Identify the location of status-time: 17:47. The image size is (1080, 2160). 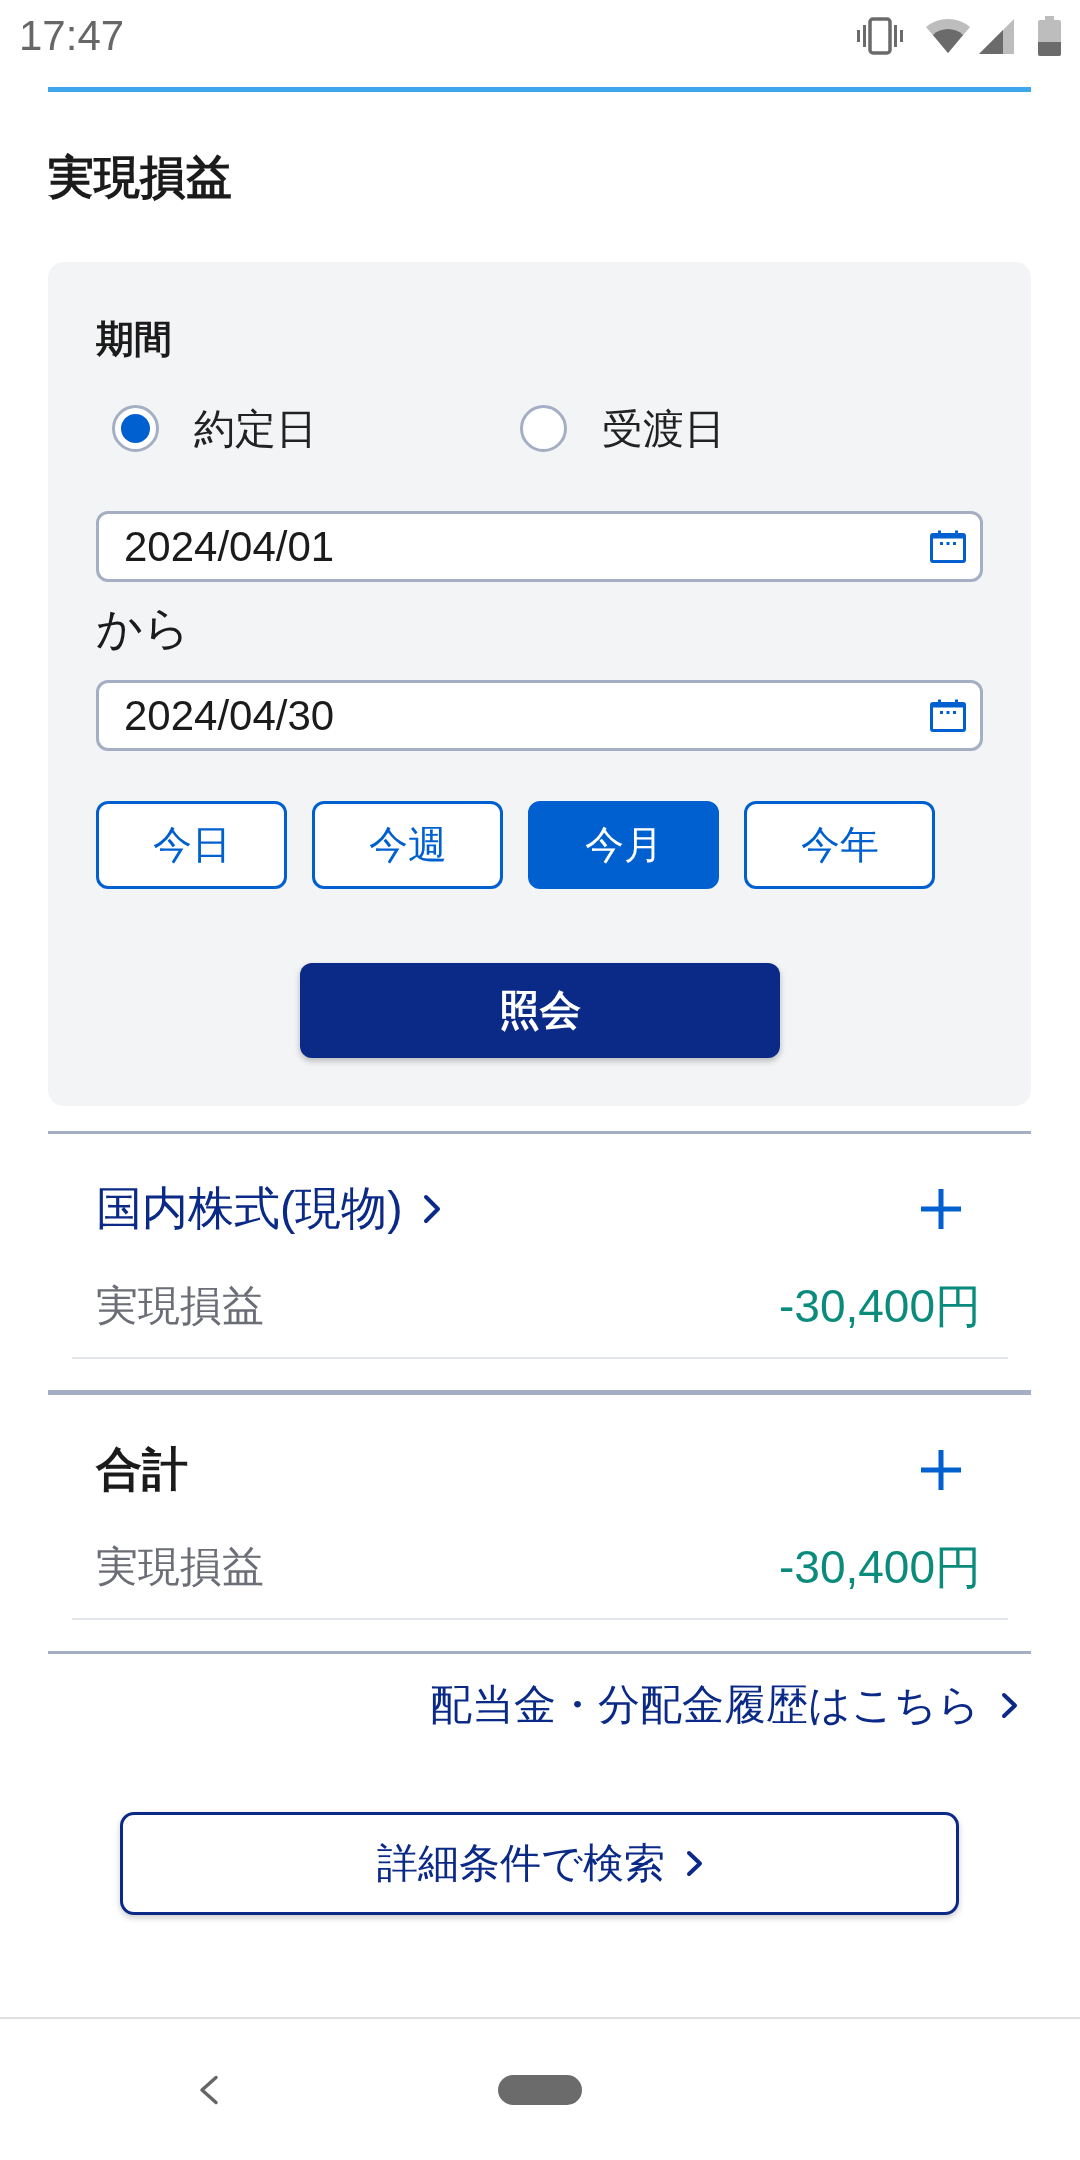
(72, 36).